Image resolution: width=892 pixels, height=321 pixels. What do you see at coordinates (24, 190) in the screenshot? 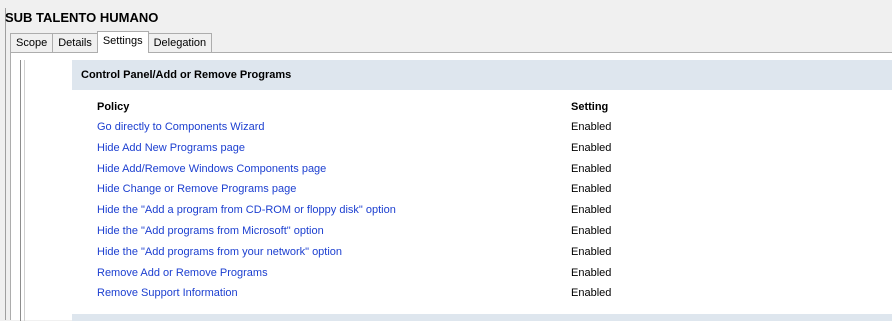
I see `report-frame-inner-line` at bounding box center [24, 190].